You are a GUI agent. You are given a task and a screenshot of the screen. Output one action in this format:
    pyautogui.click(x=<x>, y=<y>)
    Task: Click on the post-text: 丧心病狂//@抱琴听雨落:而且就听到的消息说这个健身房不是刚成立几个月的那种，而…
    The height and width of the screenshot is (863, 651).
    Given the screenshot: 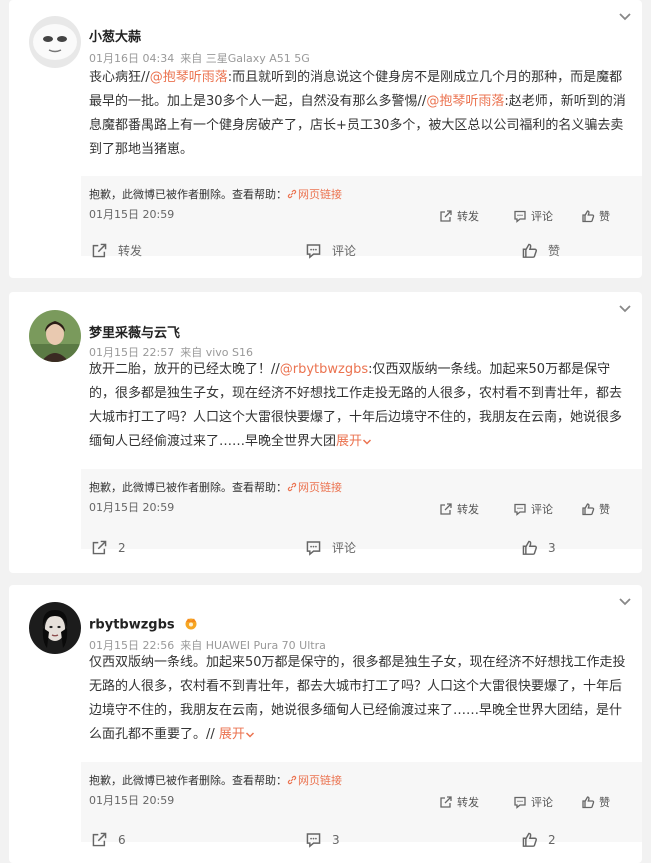 What is the action you would take?
    pyautogui.click(x=358, y=114)
    